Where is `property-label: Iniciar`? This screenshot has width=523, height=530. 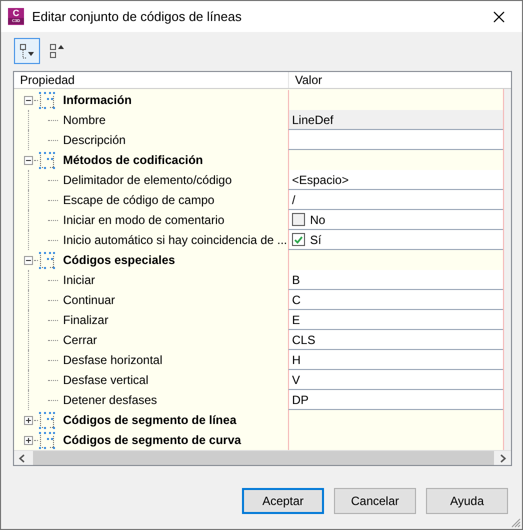
property-label: Iniciar is located at coordinates (79, 280).